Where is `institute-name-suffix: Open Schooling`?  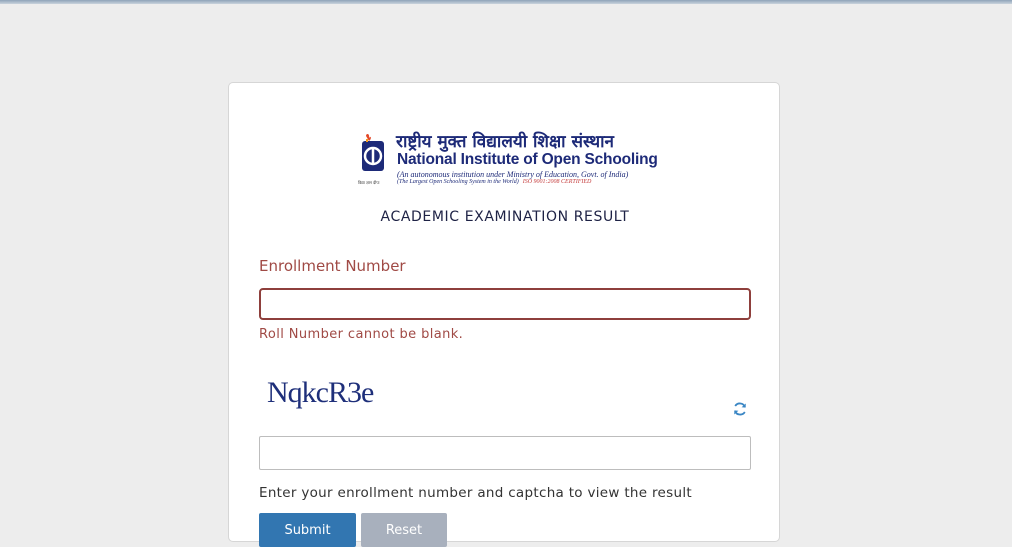 institute-name-suffix: Open Schooling is located at coordinates (599, 159).